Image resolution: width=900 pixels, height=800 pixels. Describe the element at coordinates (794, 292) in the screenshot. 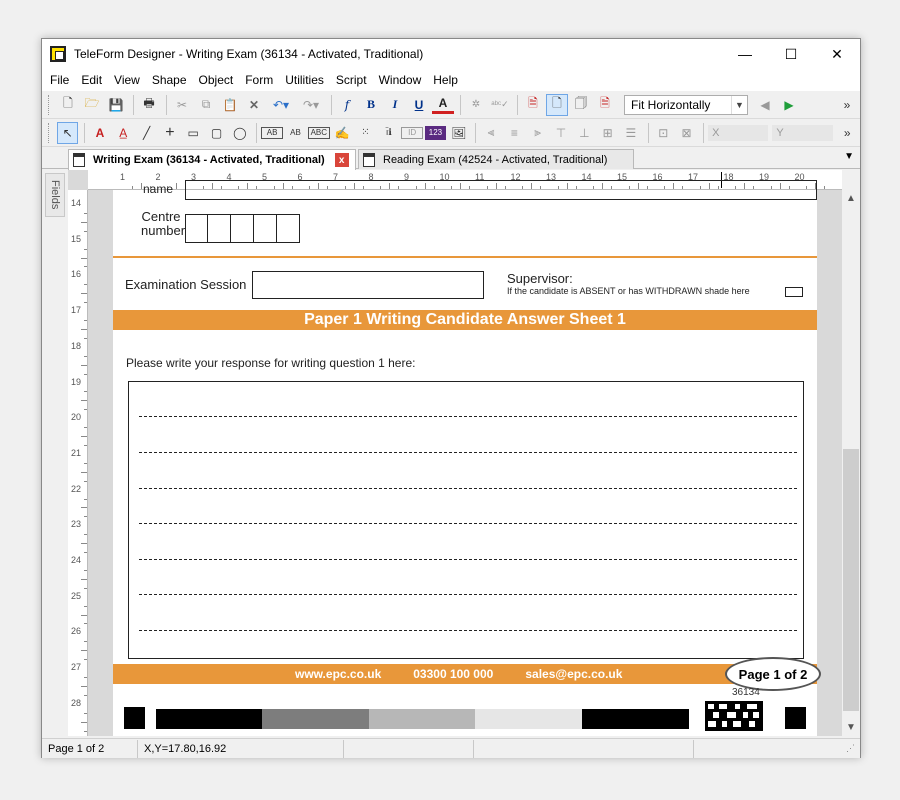

I see `absent-shade-box` at that location.